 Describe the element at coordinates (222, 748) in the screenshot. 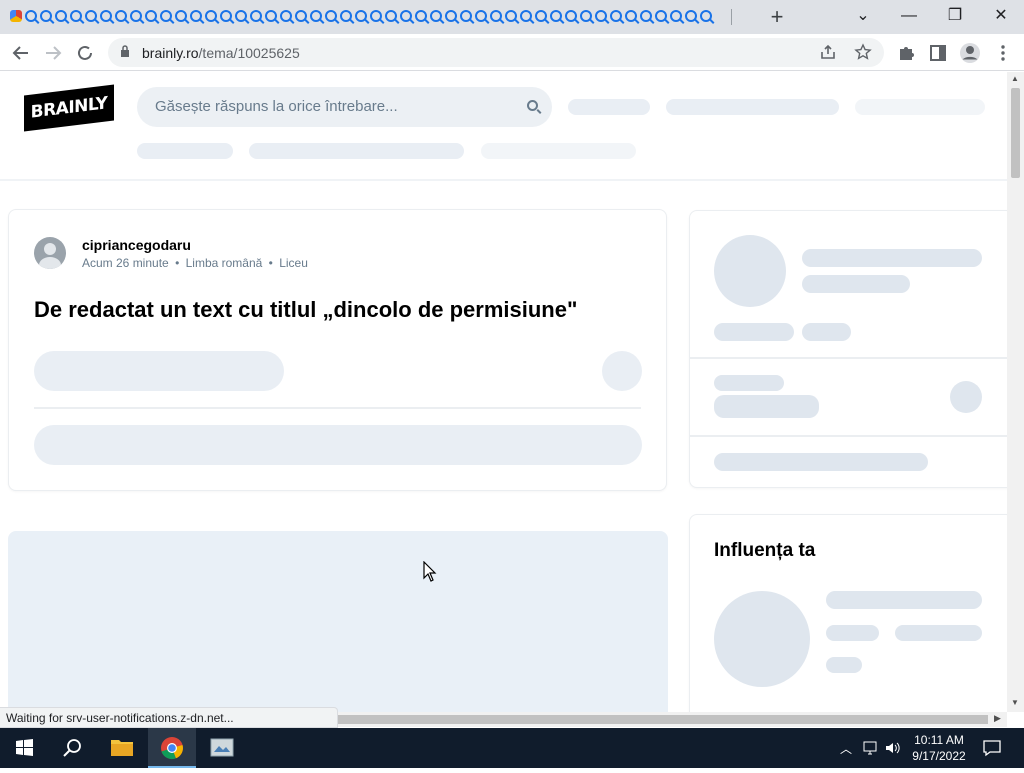

I see `control-panel-icon` at that location.